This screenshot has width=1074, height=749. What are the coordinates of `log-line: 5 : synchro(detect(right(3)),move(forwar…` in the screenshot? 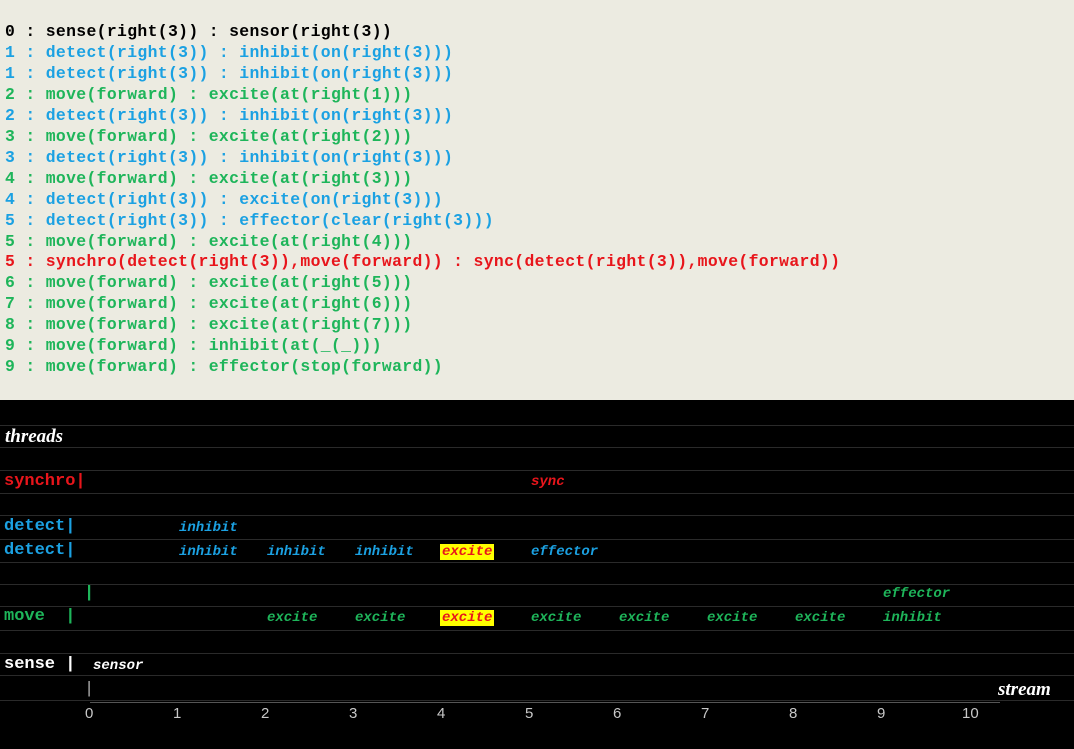 It's located at (423, 262).